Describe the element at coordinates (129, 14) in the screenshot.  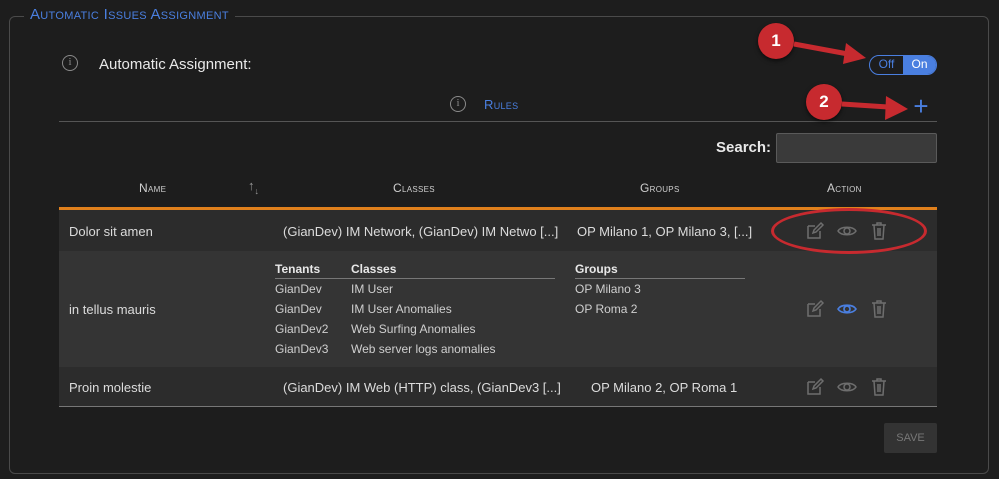
I see `section-legend: Automatic Issues Assignment` at that location.